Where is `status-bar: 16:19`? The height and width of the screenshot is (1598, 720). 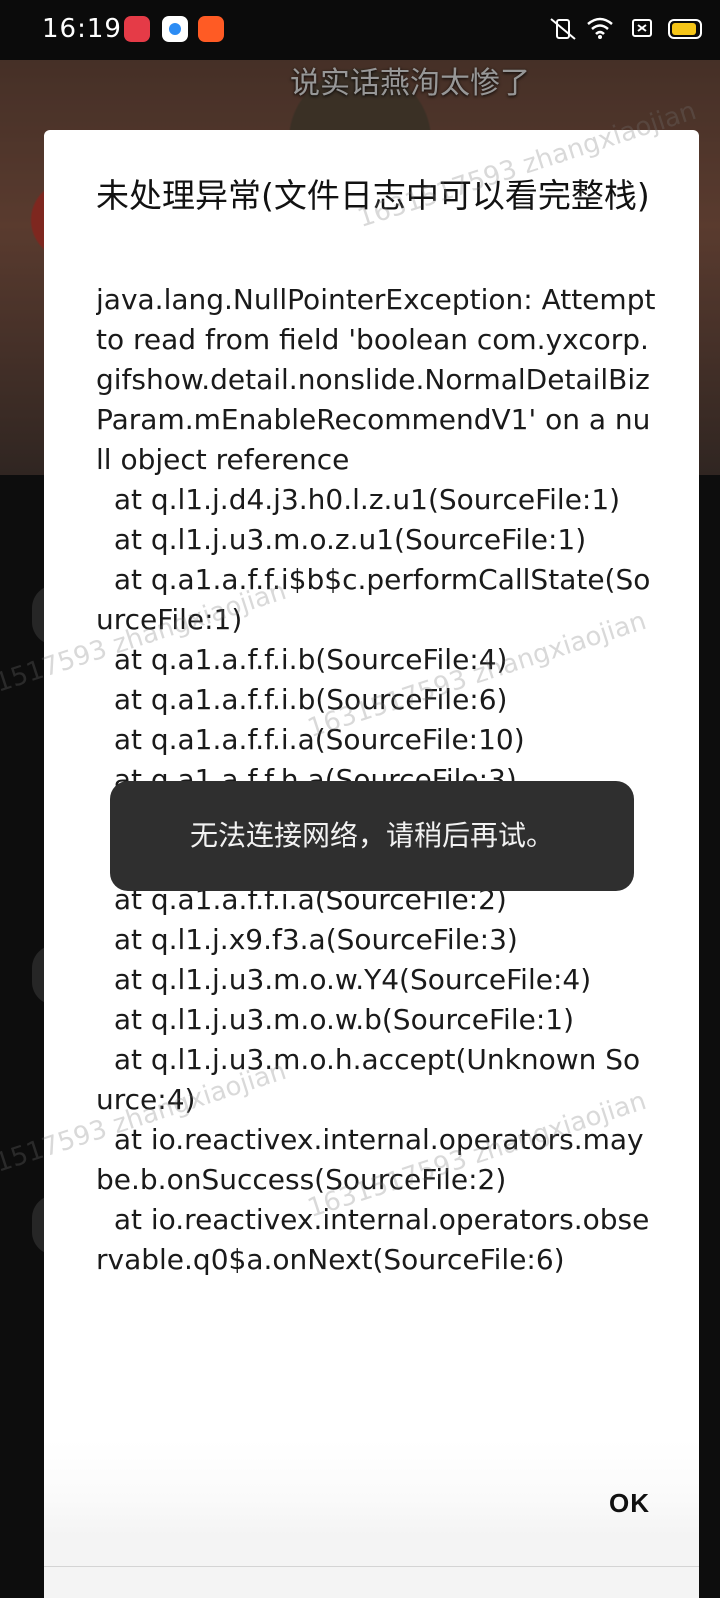 status-bar: 16:19 is located at coordinates (360, 30).